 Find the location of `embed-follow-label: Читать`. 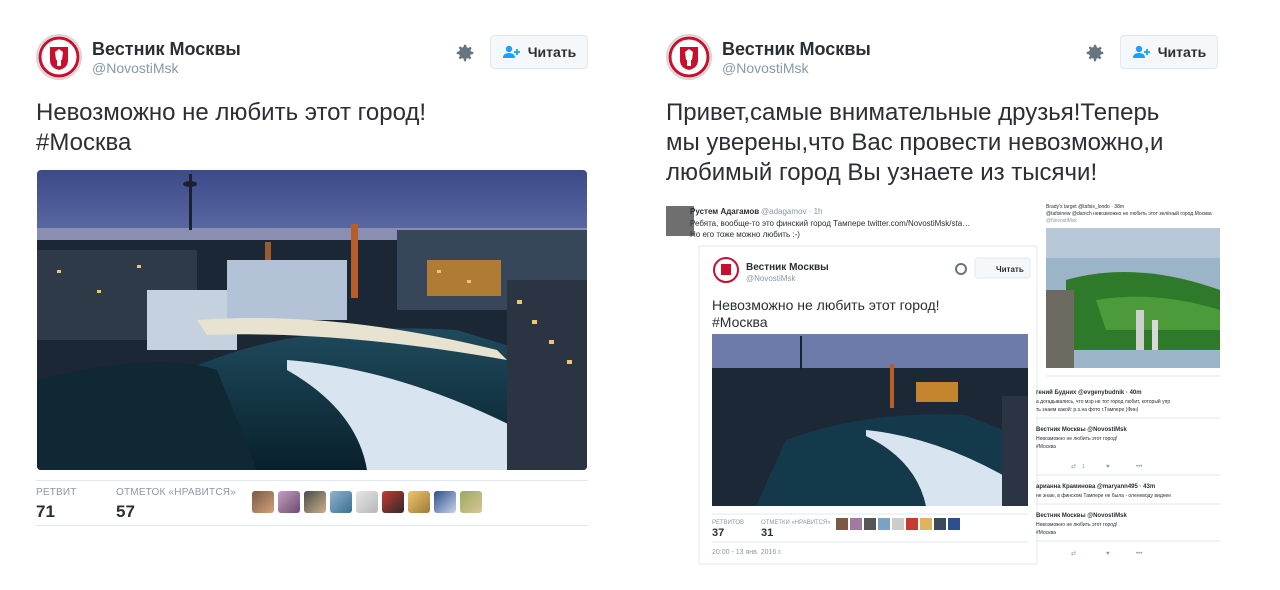

embed-follow-label: Читать is located at coordinates (1010, 269).